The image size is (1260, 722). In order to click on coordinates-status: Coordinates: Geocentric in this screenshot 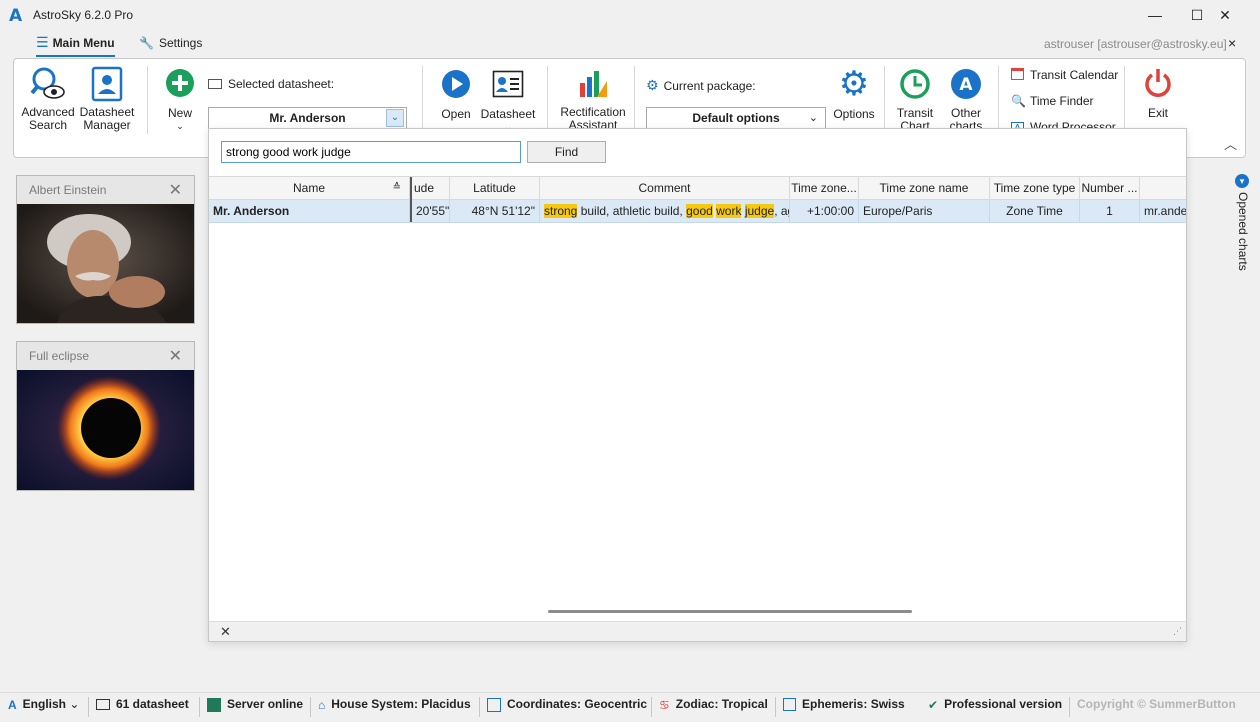, I will do `click(567, 704)`.